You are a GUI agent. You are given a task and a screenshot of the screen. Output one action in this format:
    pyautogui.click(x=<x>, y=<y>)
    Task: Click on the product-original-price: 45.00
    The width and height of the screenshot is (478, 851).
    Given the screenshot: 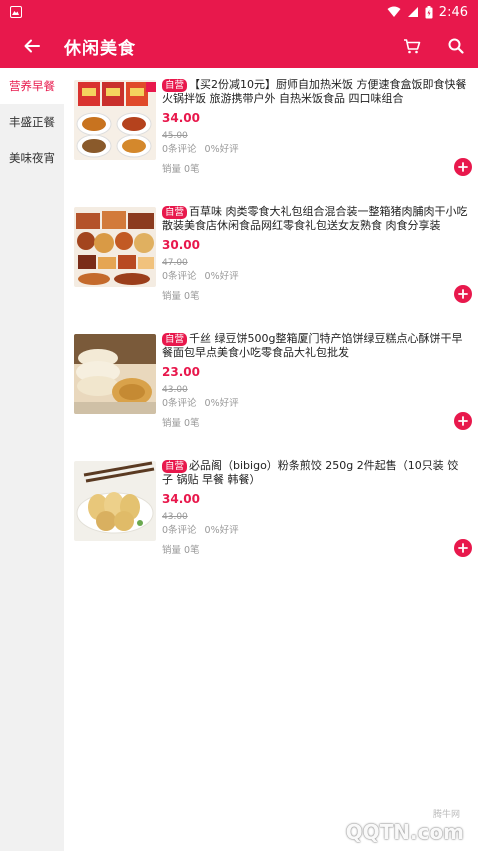 What is the action you would take?
    pyautogui.click(x=175, y=136)
    